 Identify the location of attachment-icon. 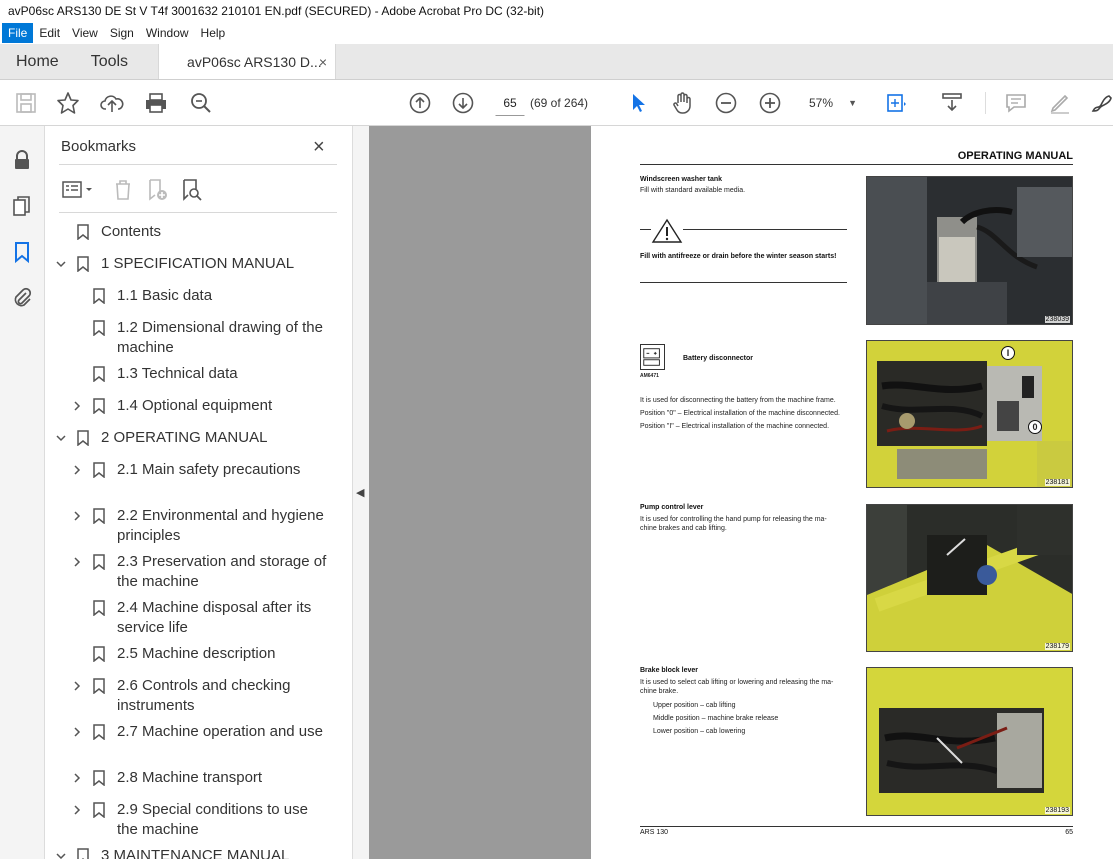
(22, 298).